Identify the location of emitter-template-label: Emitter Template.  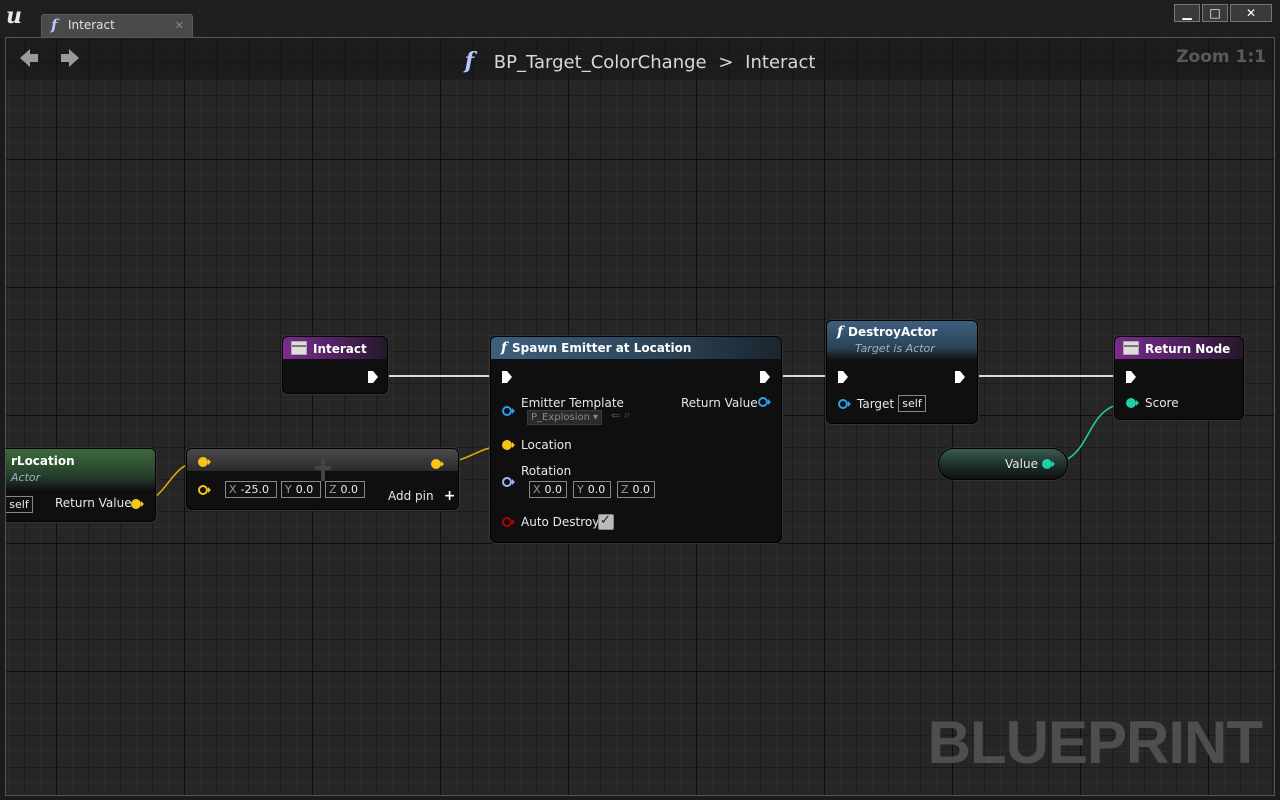
(572, 403).